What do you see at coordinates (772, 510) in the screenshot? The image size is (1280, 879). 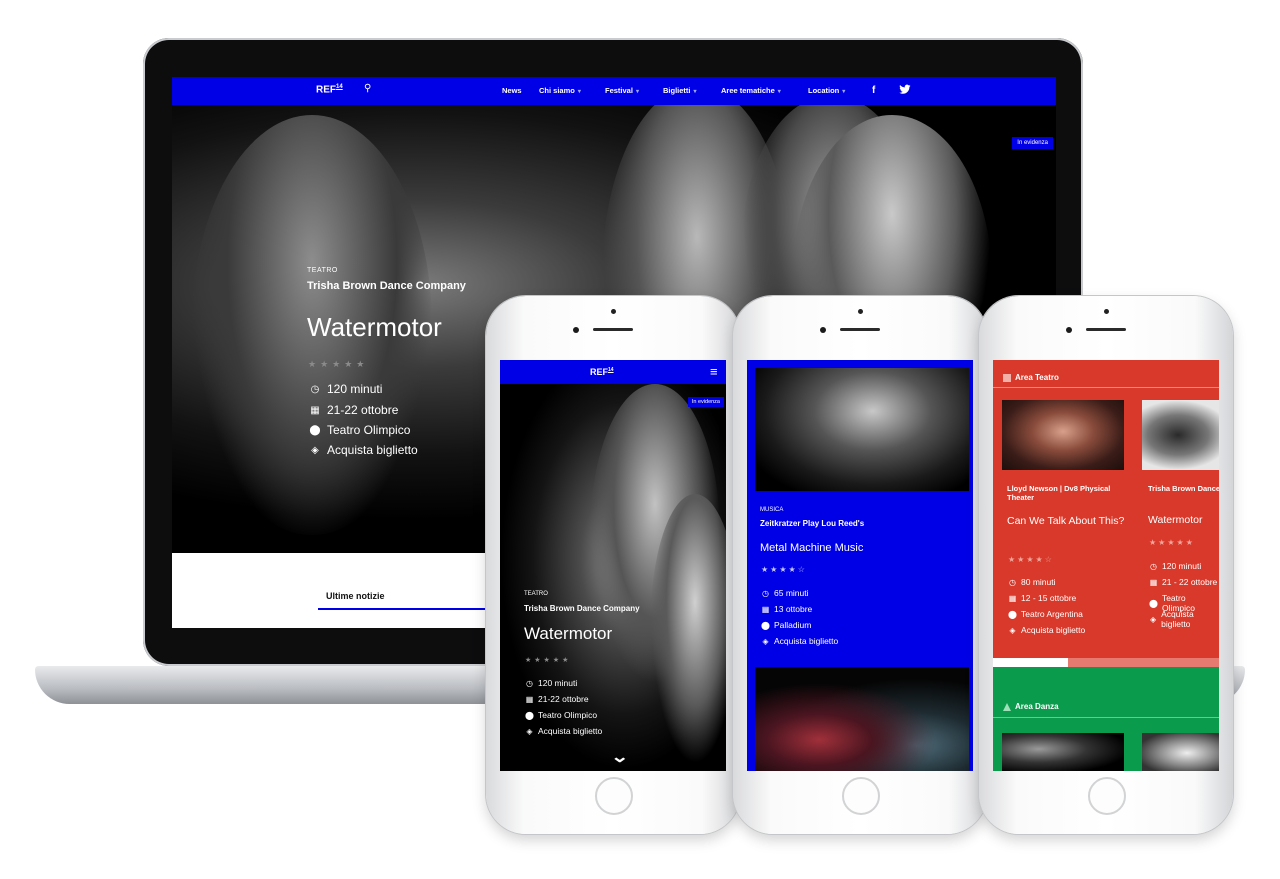 I see `event-category: MUSICA` at bounding box center [772, 510].